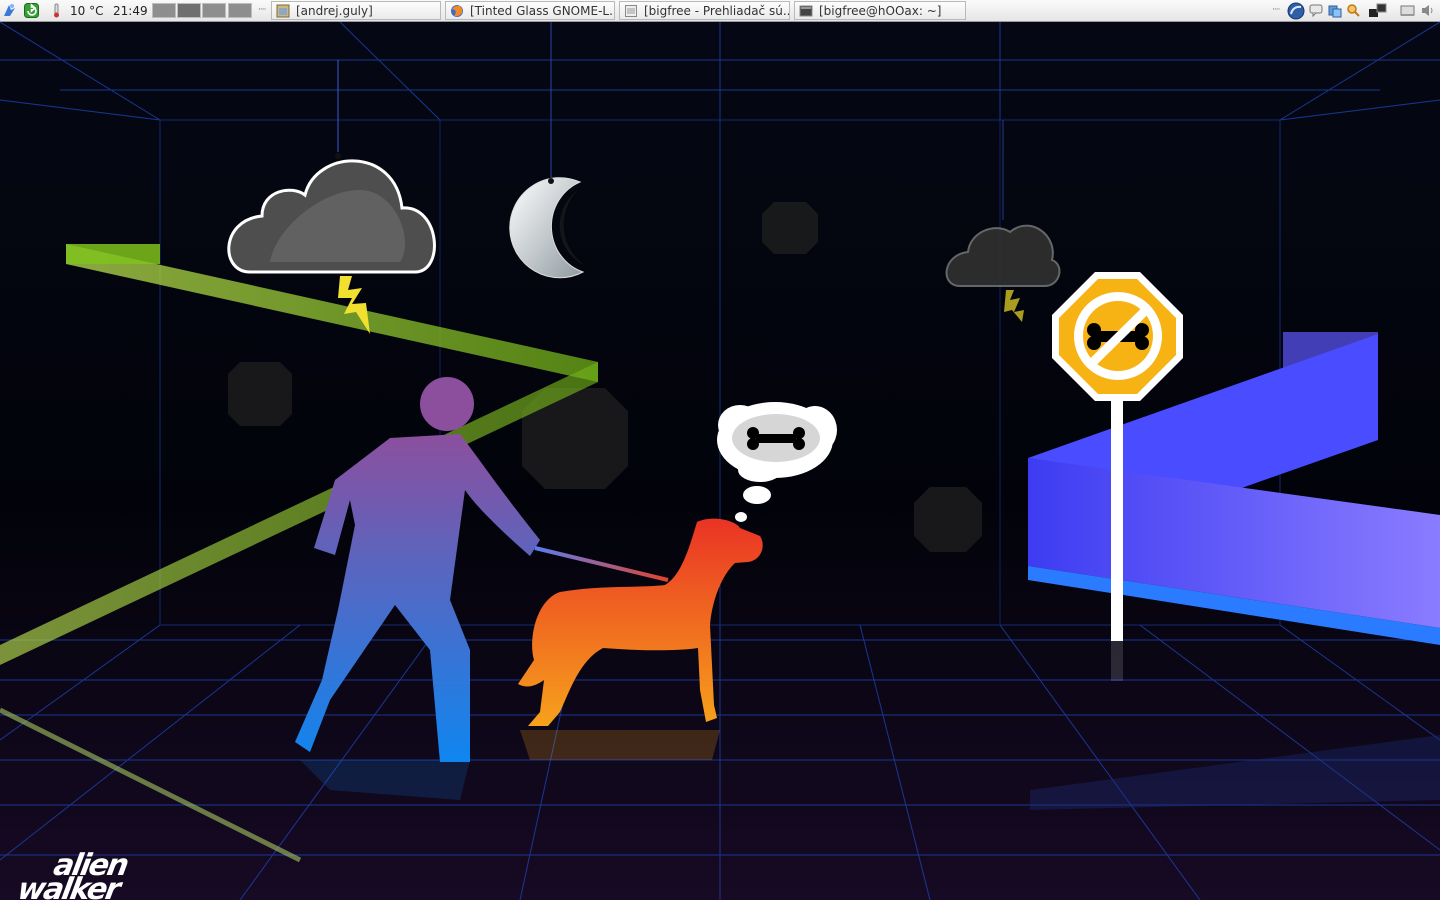 This screenshot has height=900, width=1440. Describe the element at coordinates (334, 10) in the screenshot. I see `task-label: [andrej.guly]` at that location.